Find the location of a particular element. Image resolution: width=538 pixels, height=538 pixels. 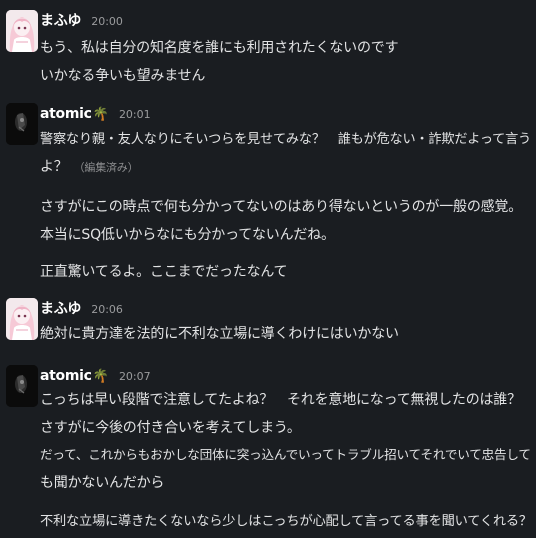

message-text: 不利な立場に導きたくないなら少しはこっちが心配して言ってる事を聞いてくれる？ is located at coordinates (286, 521).